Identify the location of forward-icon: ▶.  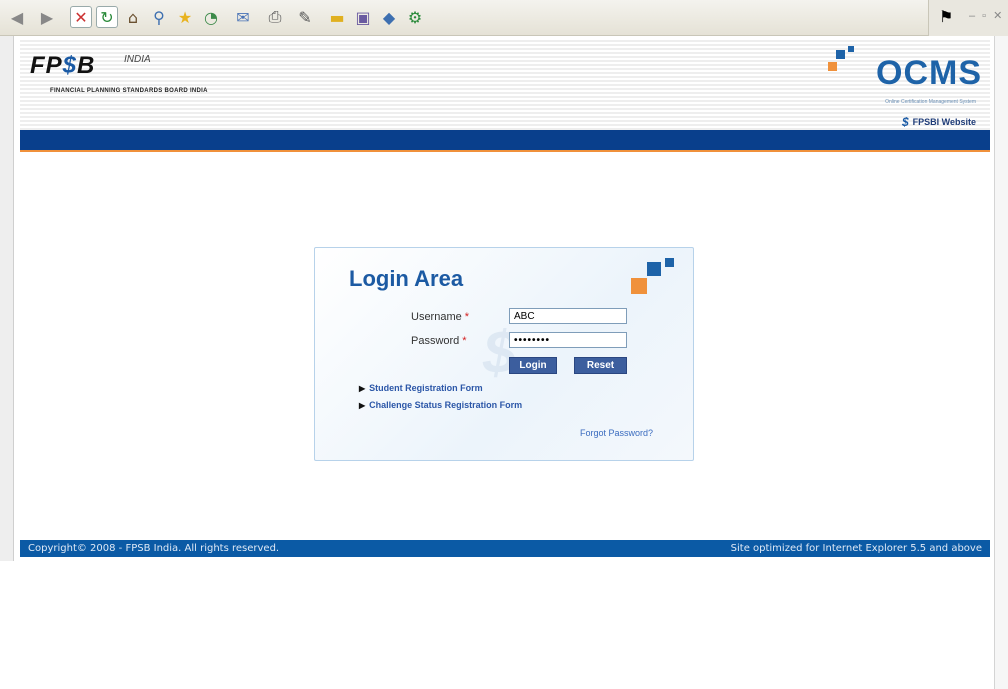
(47, 17).